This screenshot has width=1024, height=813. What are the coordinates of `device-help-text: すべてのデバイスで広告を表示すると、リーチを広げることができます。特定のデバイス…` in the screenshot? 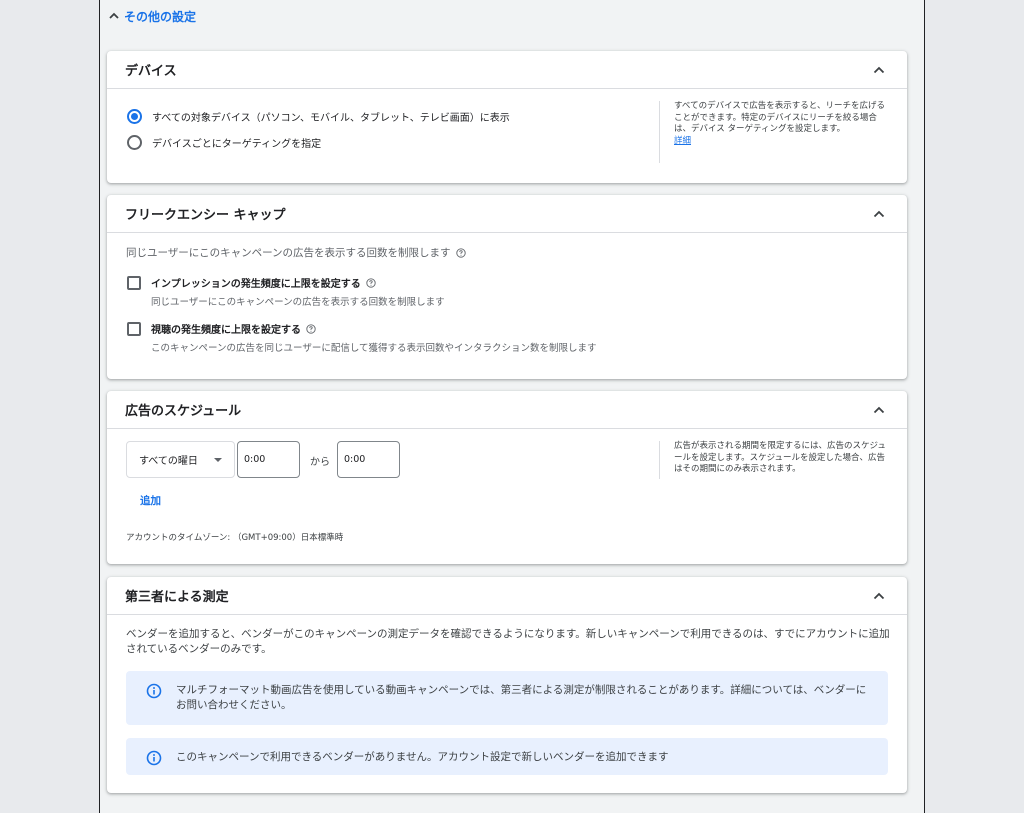 It's located at (779, 117).